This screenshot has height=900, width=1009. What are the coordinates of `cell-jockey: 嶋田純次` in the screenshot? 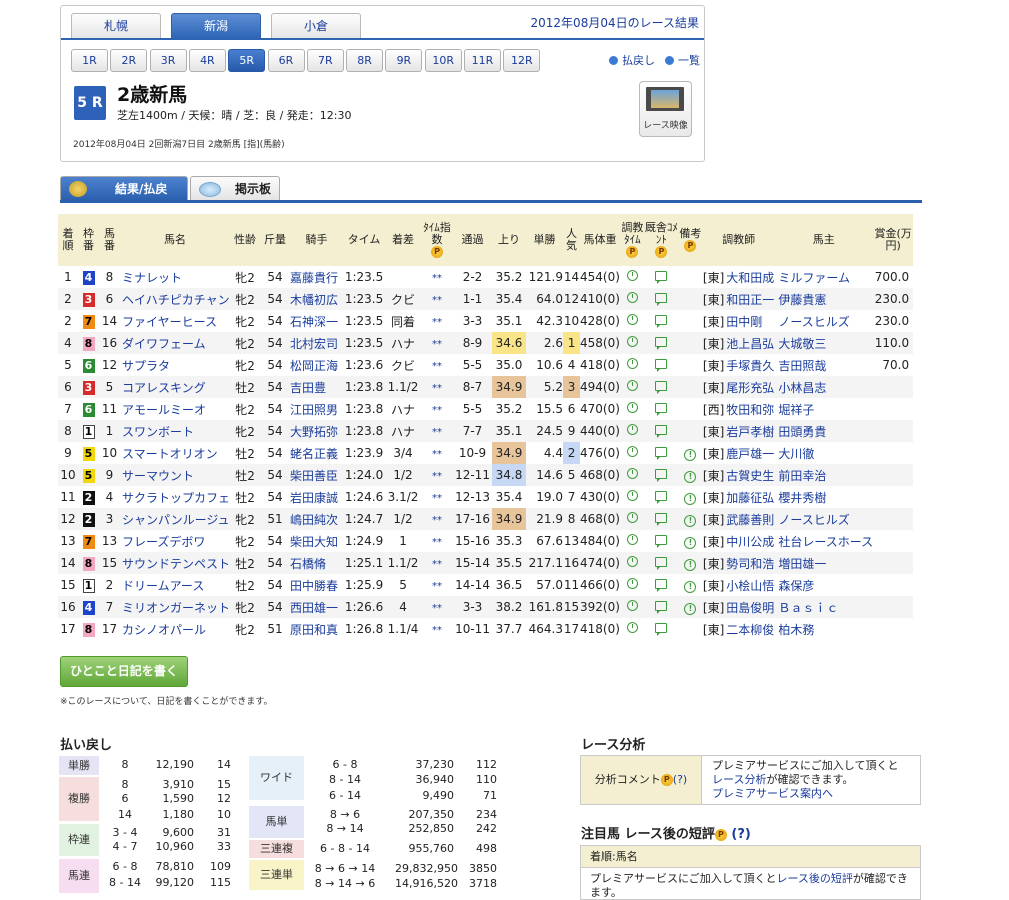 It's located at (317, 519).